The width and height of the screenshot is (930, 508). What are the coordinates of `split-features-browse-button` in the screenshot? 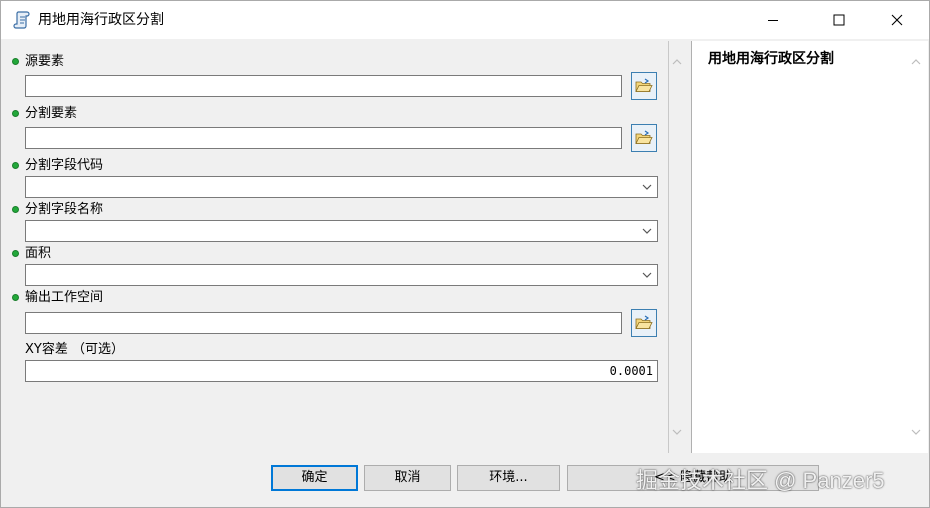 It's located at (644, 138).